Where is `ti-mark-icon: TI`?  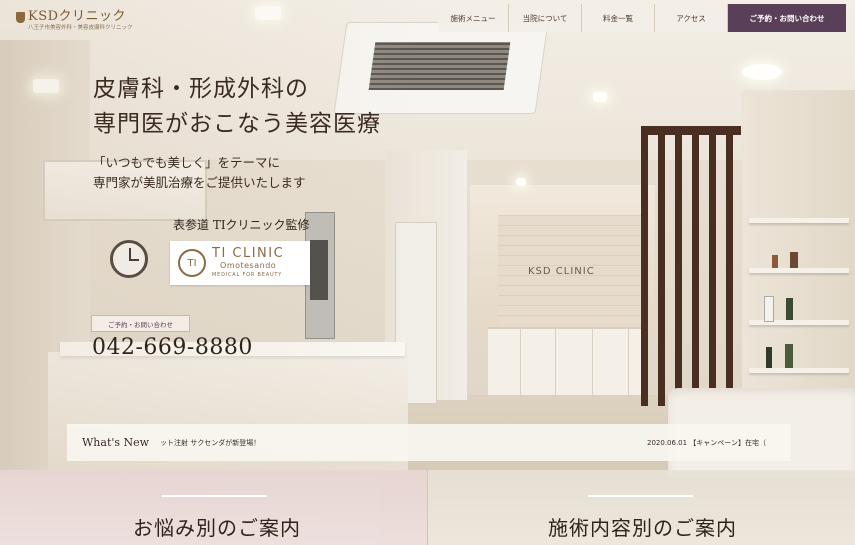 ti-mark-icon: TI is located at coordinates (192, 263).